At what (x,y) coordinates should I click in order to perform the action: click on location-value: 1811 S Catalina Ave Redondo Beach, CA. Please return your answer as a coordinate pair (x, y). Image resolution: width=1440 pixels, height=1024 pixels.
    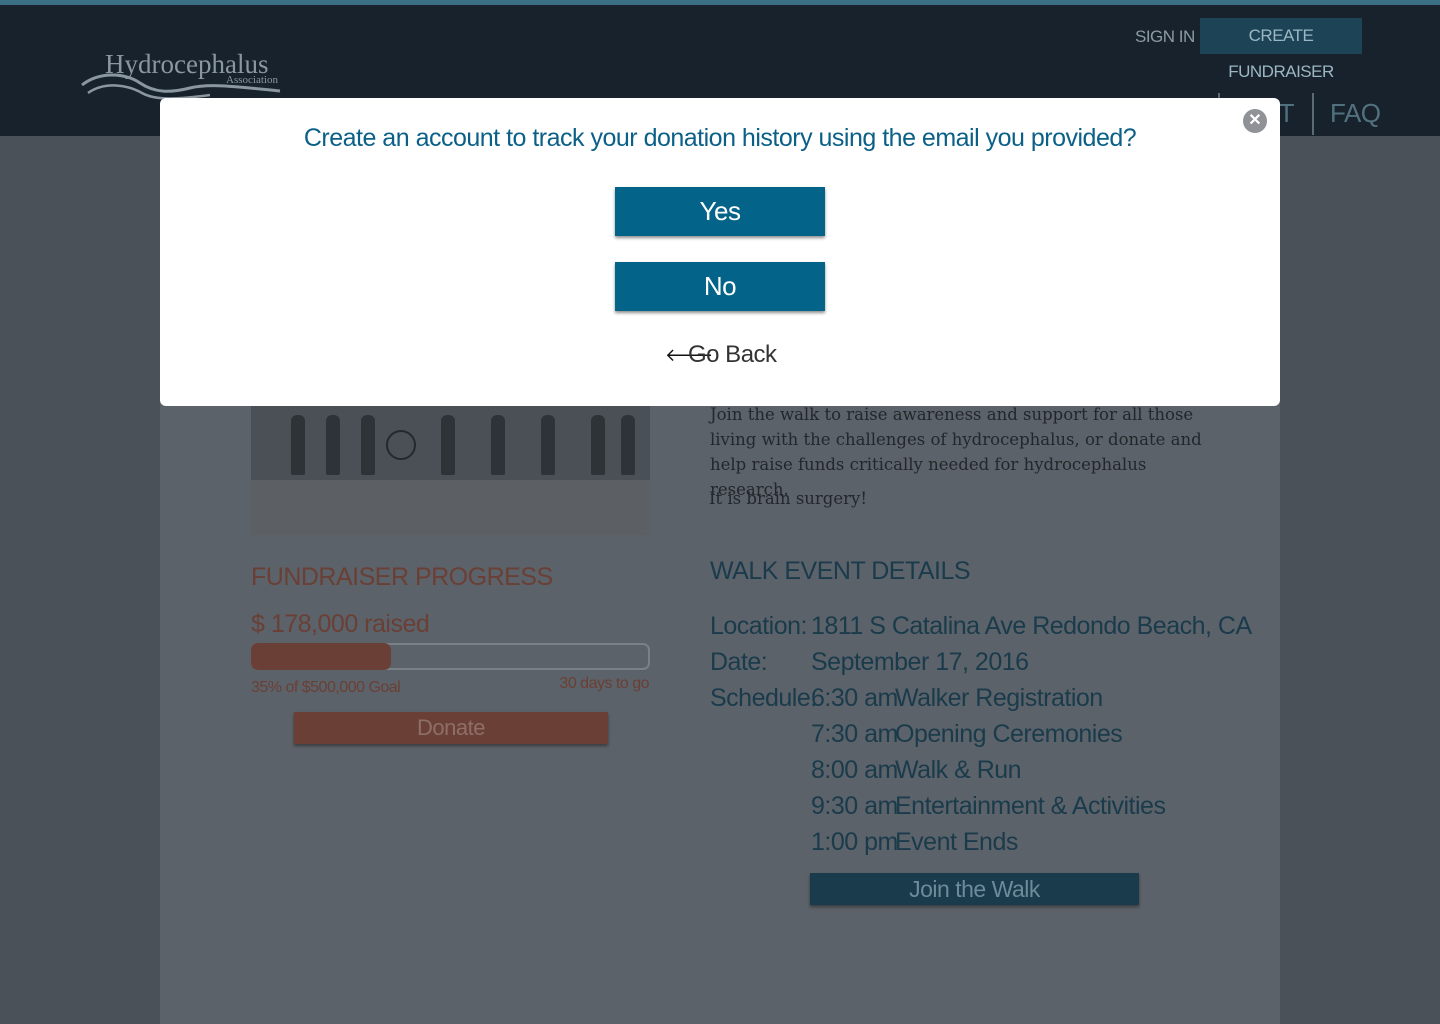
    Looking at the image, I should click on (1031, 626).